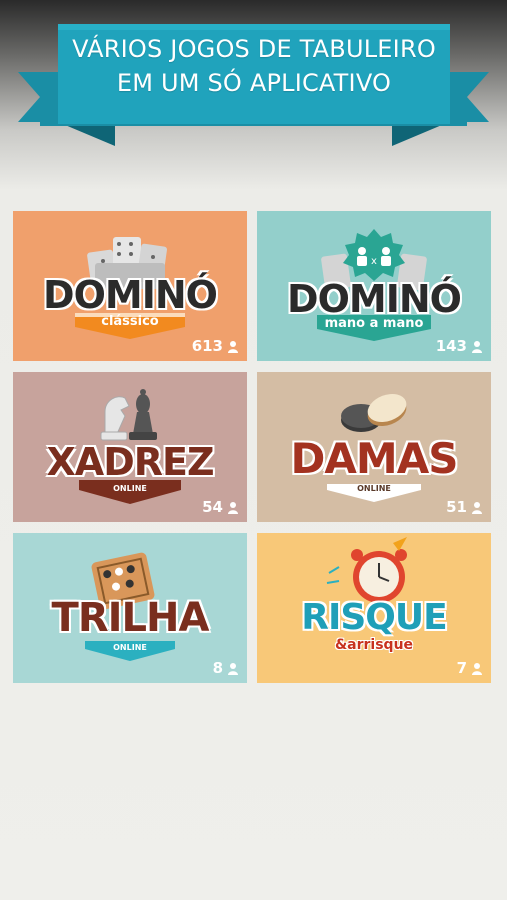  I want to click on game-title: XADREZ, so click(130, 462).